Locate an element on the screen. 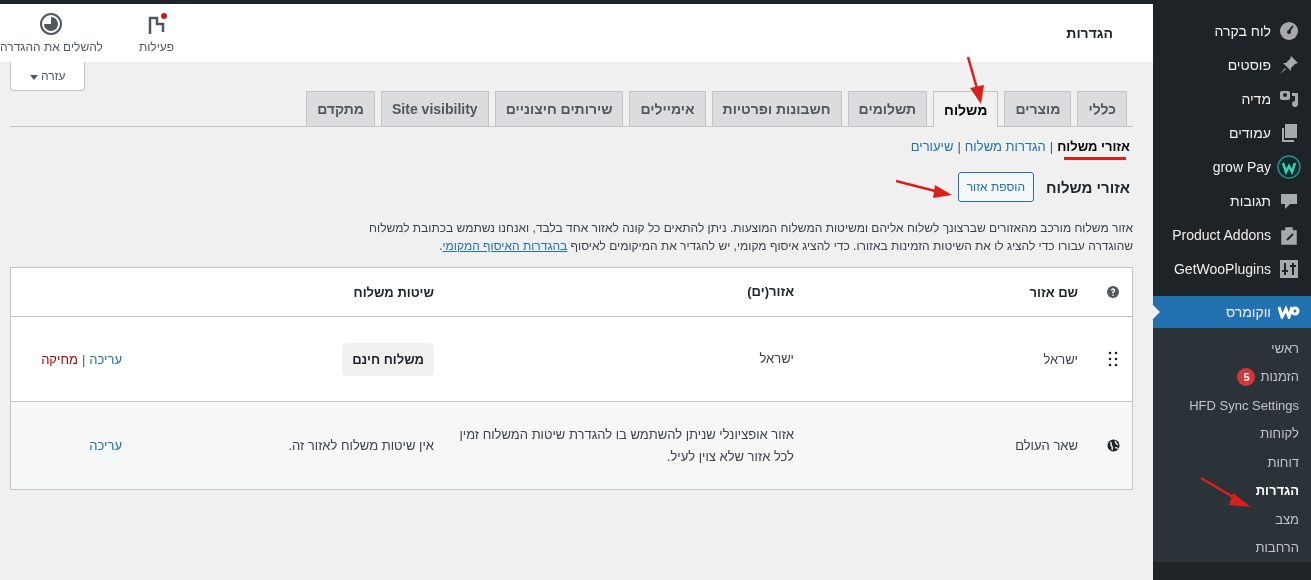 The image size is (1311, 580). gauge-icon is located at coordinates (1289, 31).